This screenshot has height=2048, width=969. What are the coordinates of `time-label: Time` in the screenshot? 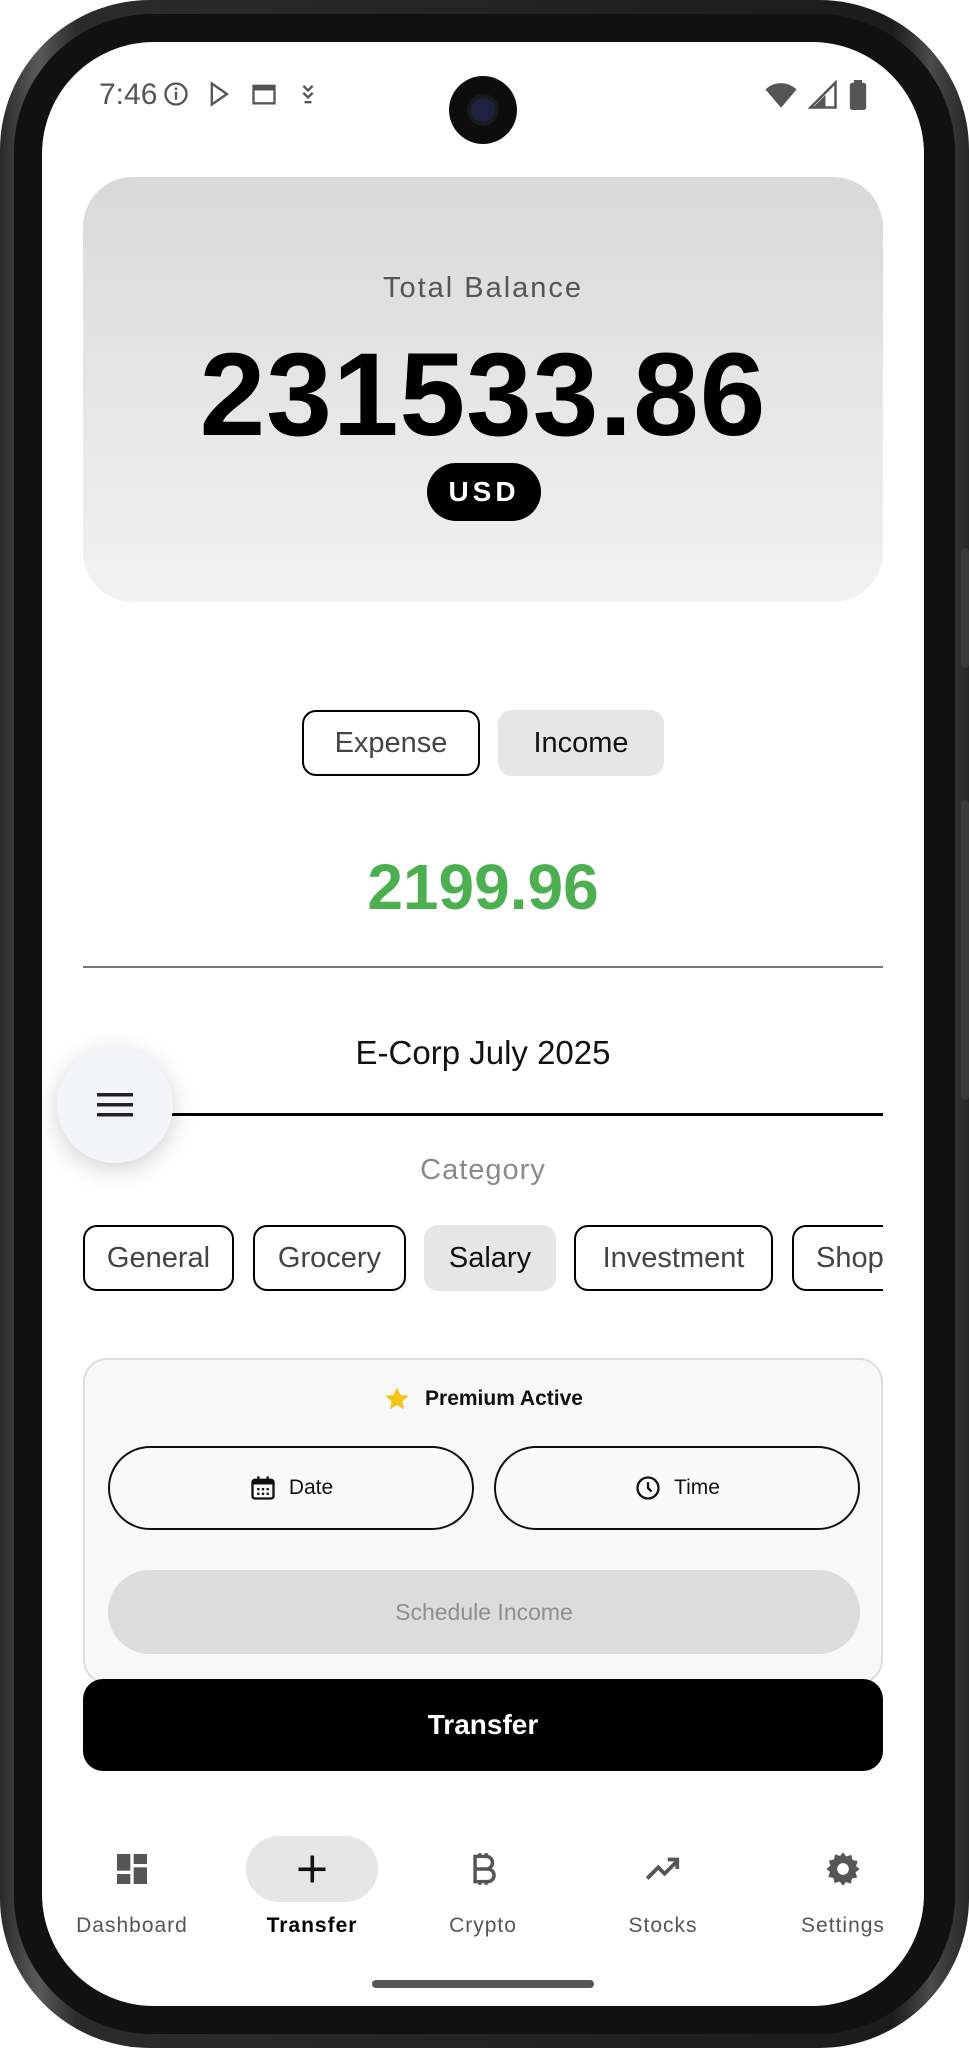 It's located at (697, 1487).